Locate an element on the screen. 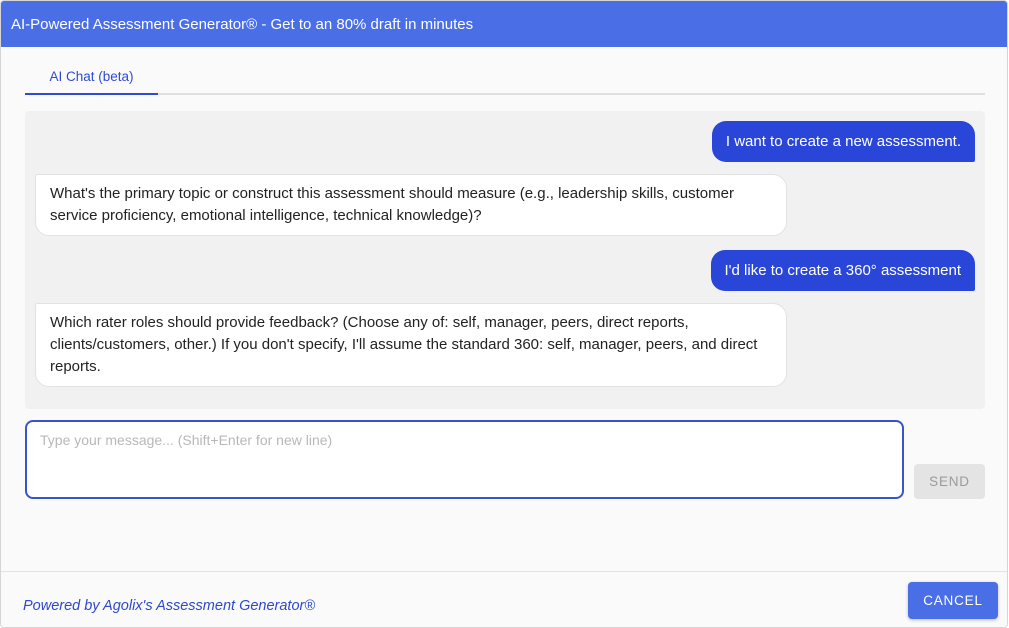 The height and width of the screenshot is (628, 1009). cancel-button: CANCEL is located at coordinates (953, 600).